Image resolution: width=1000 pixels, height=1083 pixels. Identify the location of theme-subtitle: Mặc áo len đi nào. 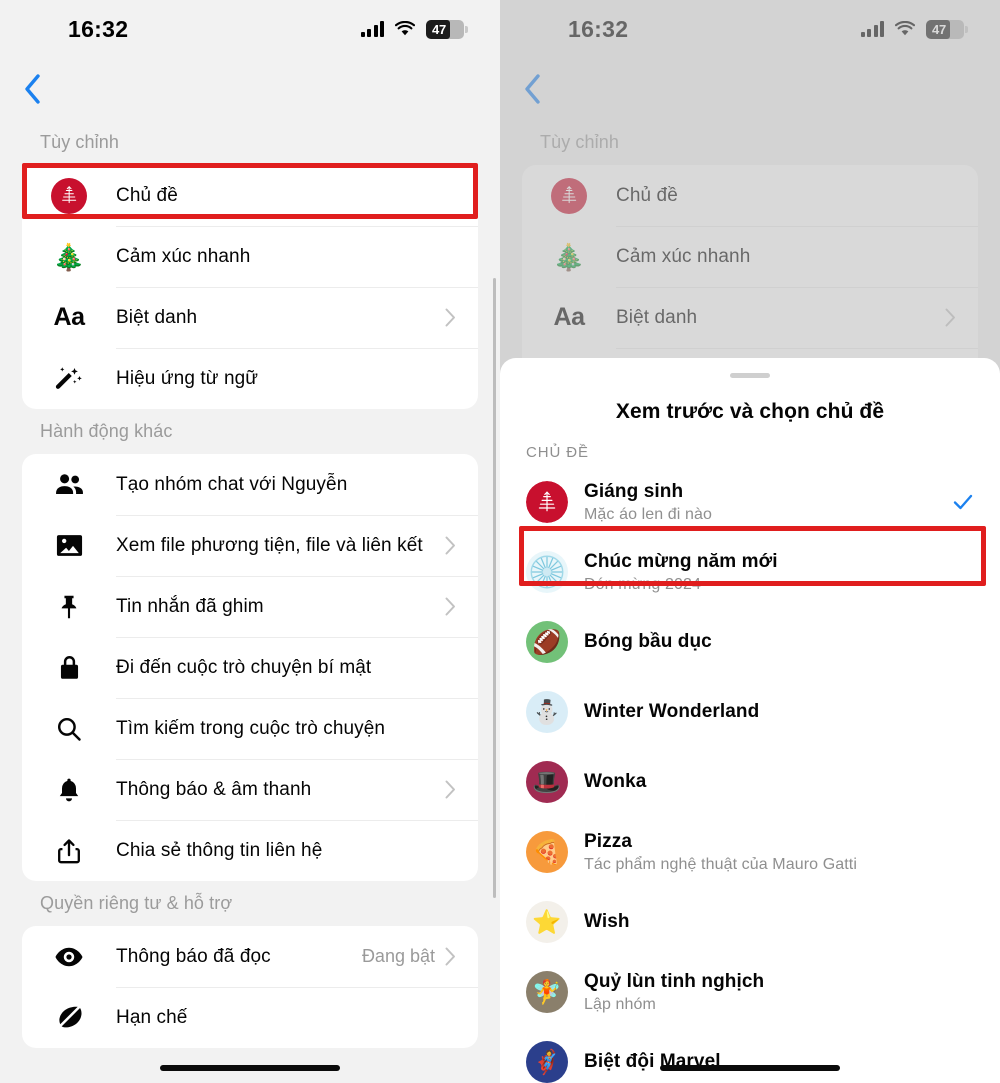
(648, 514).